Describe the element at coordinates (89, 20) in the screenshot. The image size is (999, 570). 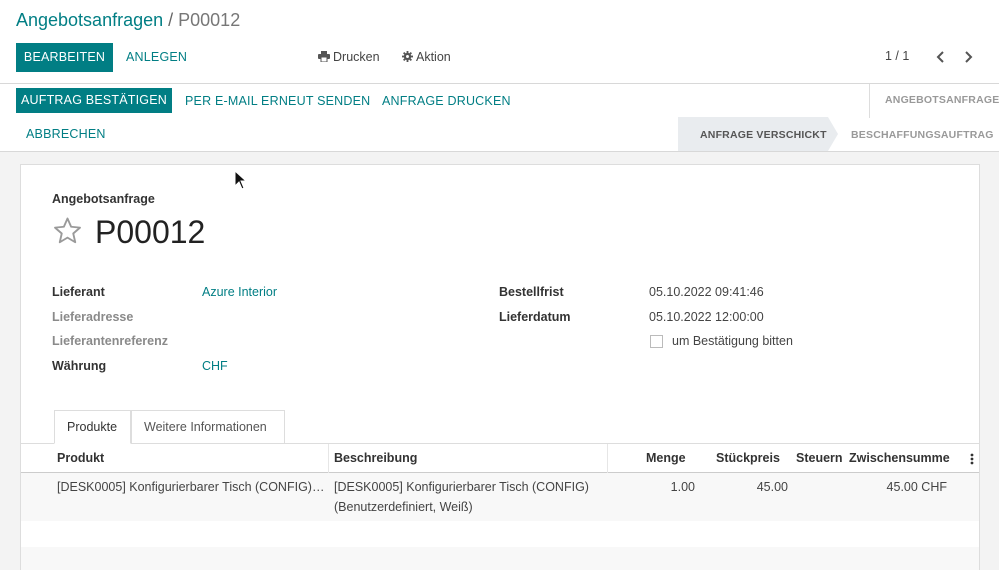
I see `breadcrumb-parent-link: Angebotsanfragen` at that location.